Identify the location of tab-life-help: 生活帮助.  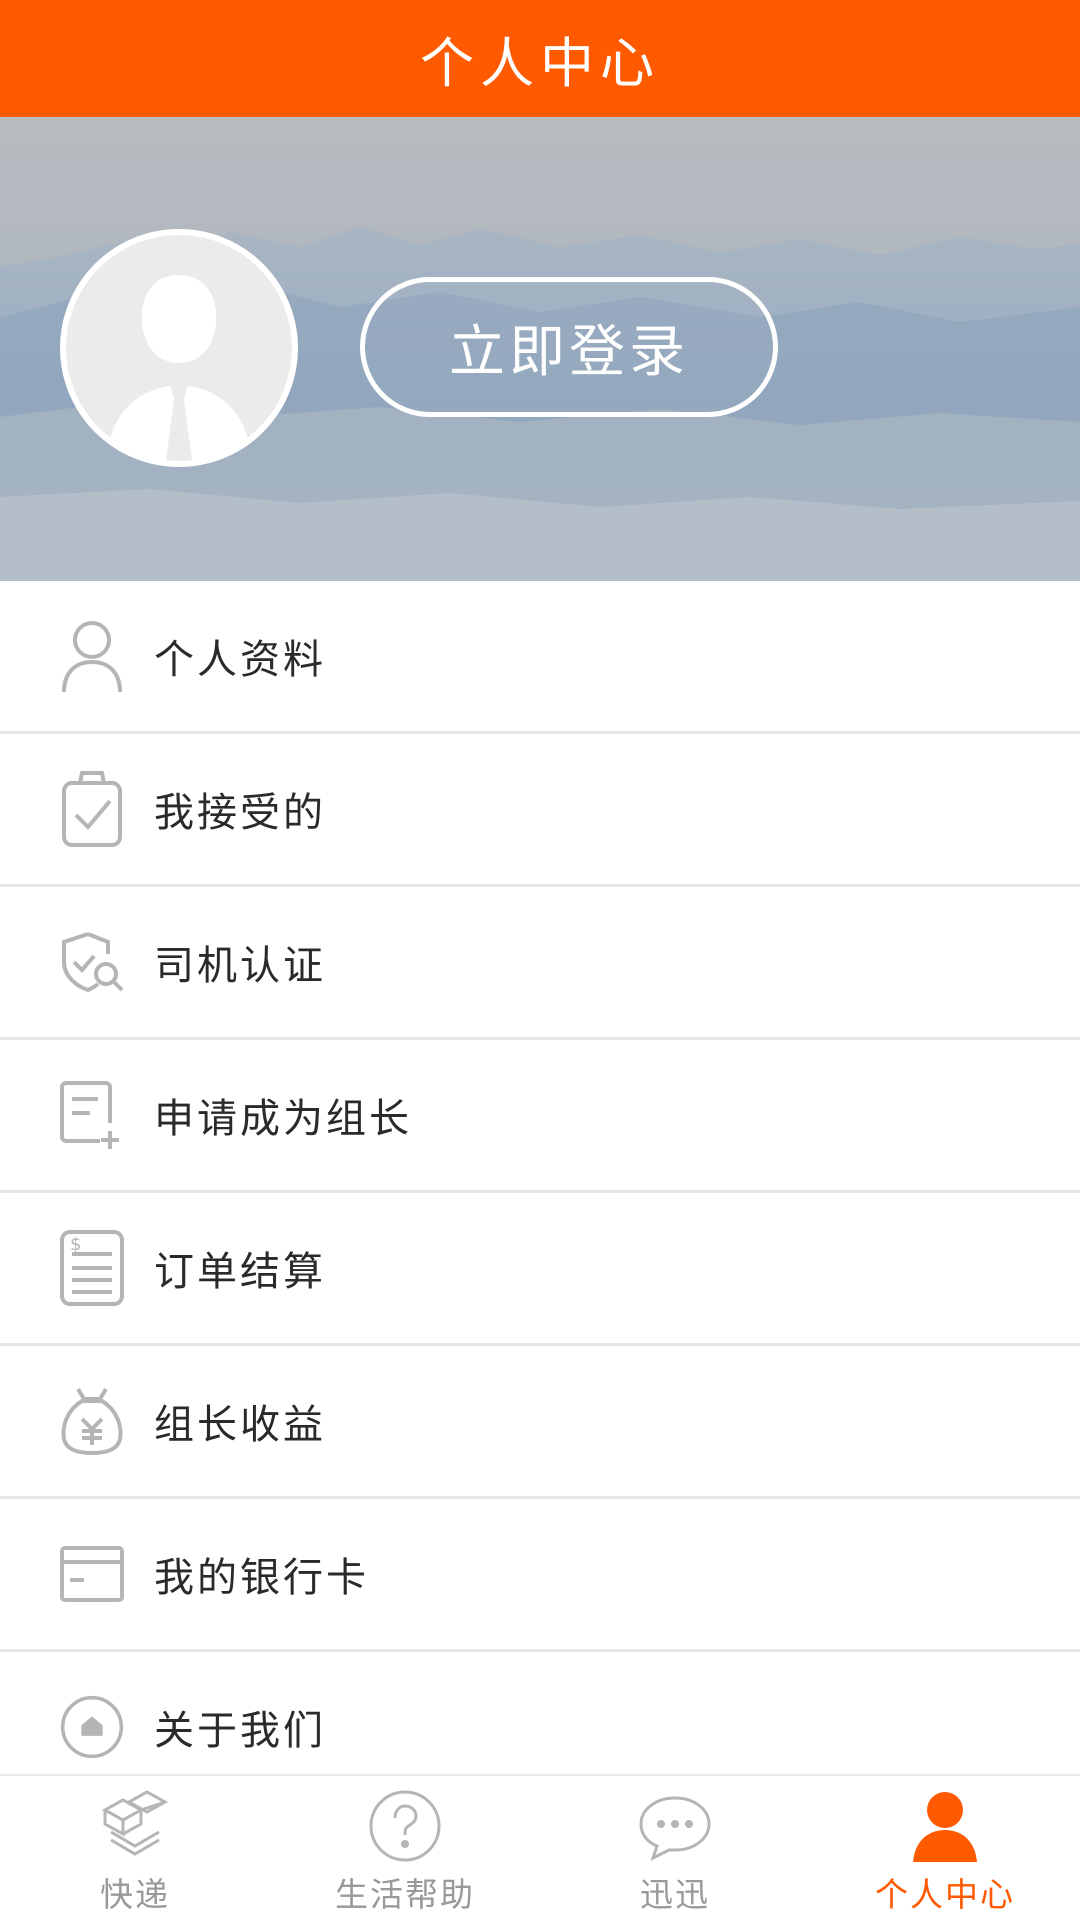
(405, 1849).